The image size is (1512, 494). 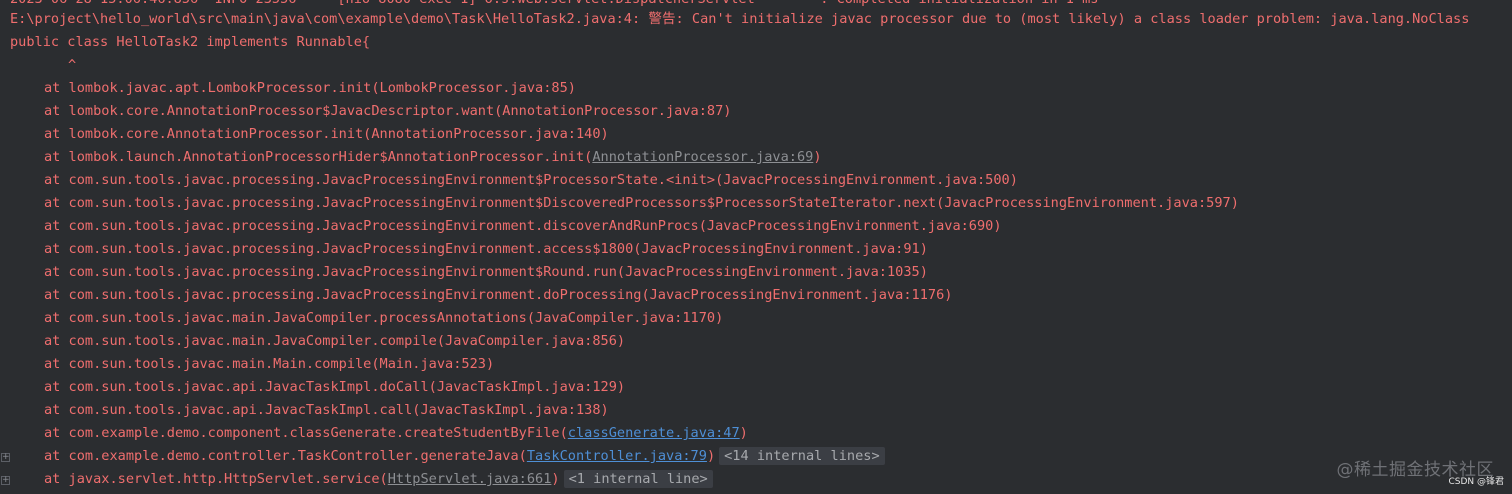 I want to click on source-link: classGenerate.java:47, so click(x=654, y=433).